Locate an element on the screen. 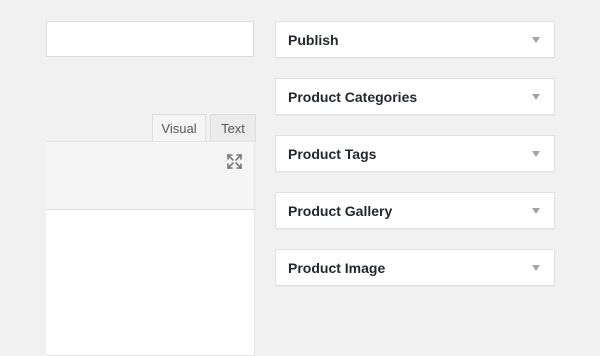 The height and width of the screenshot is (356, 600). tab-visual: Visual is located at coordinates (179, 128).